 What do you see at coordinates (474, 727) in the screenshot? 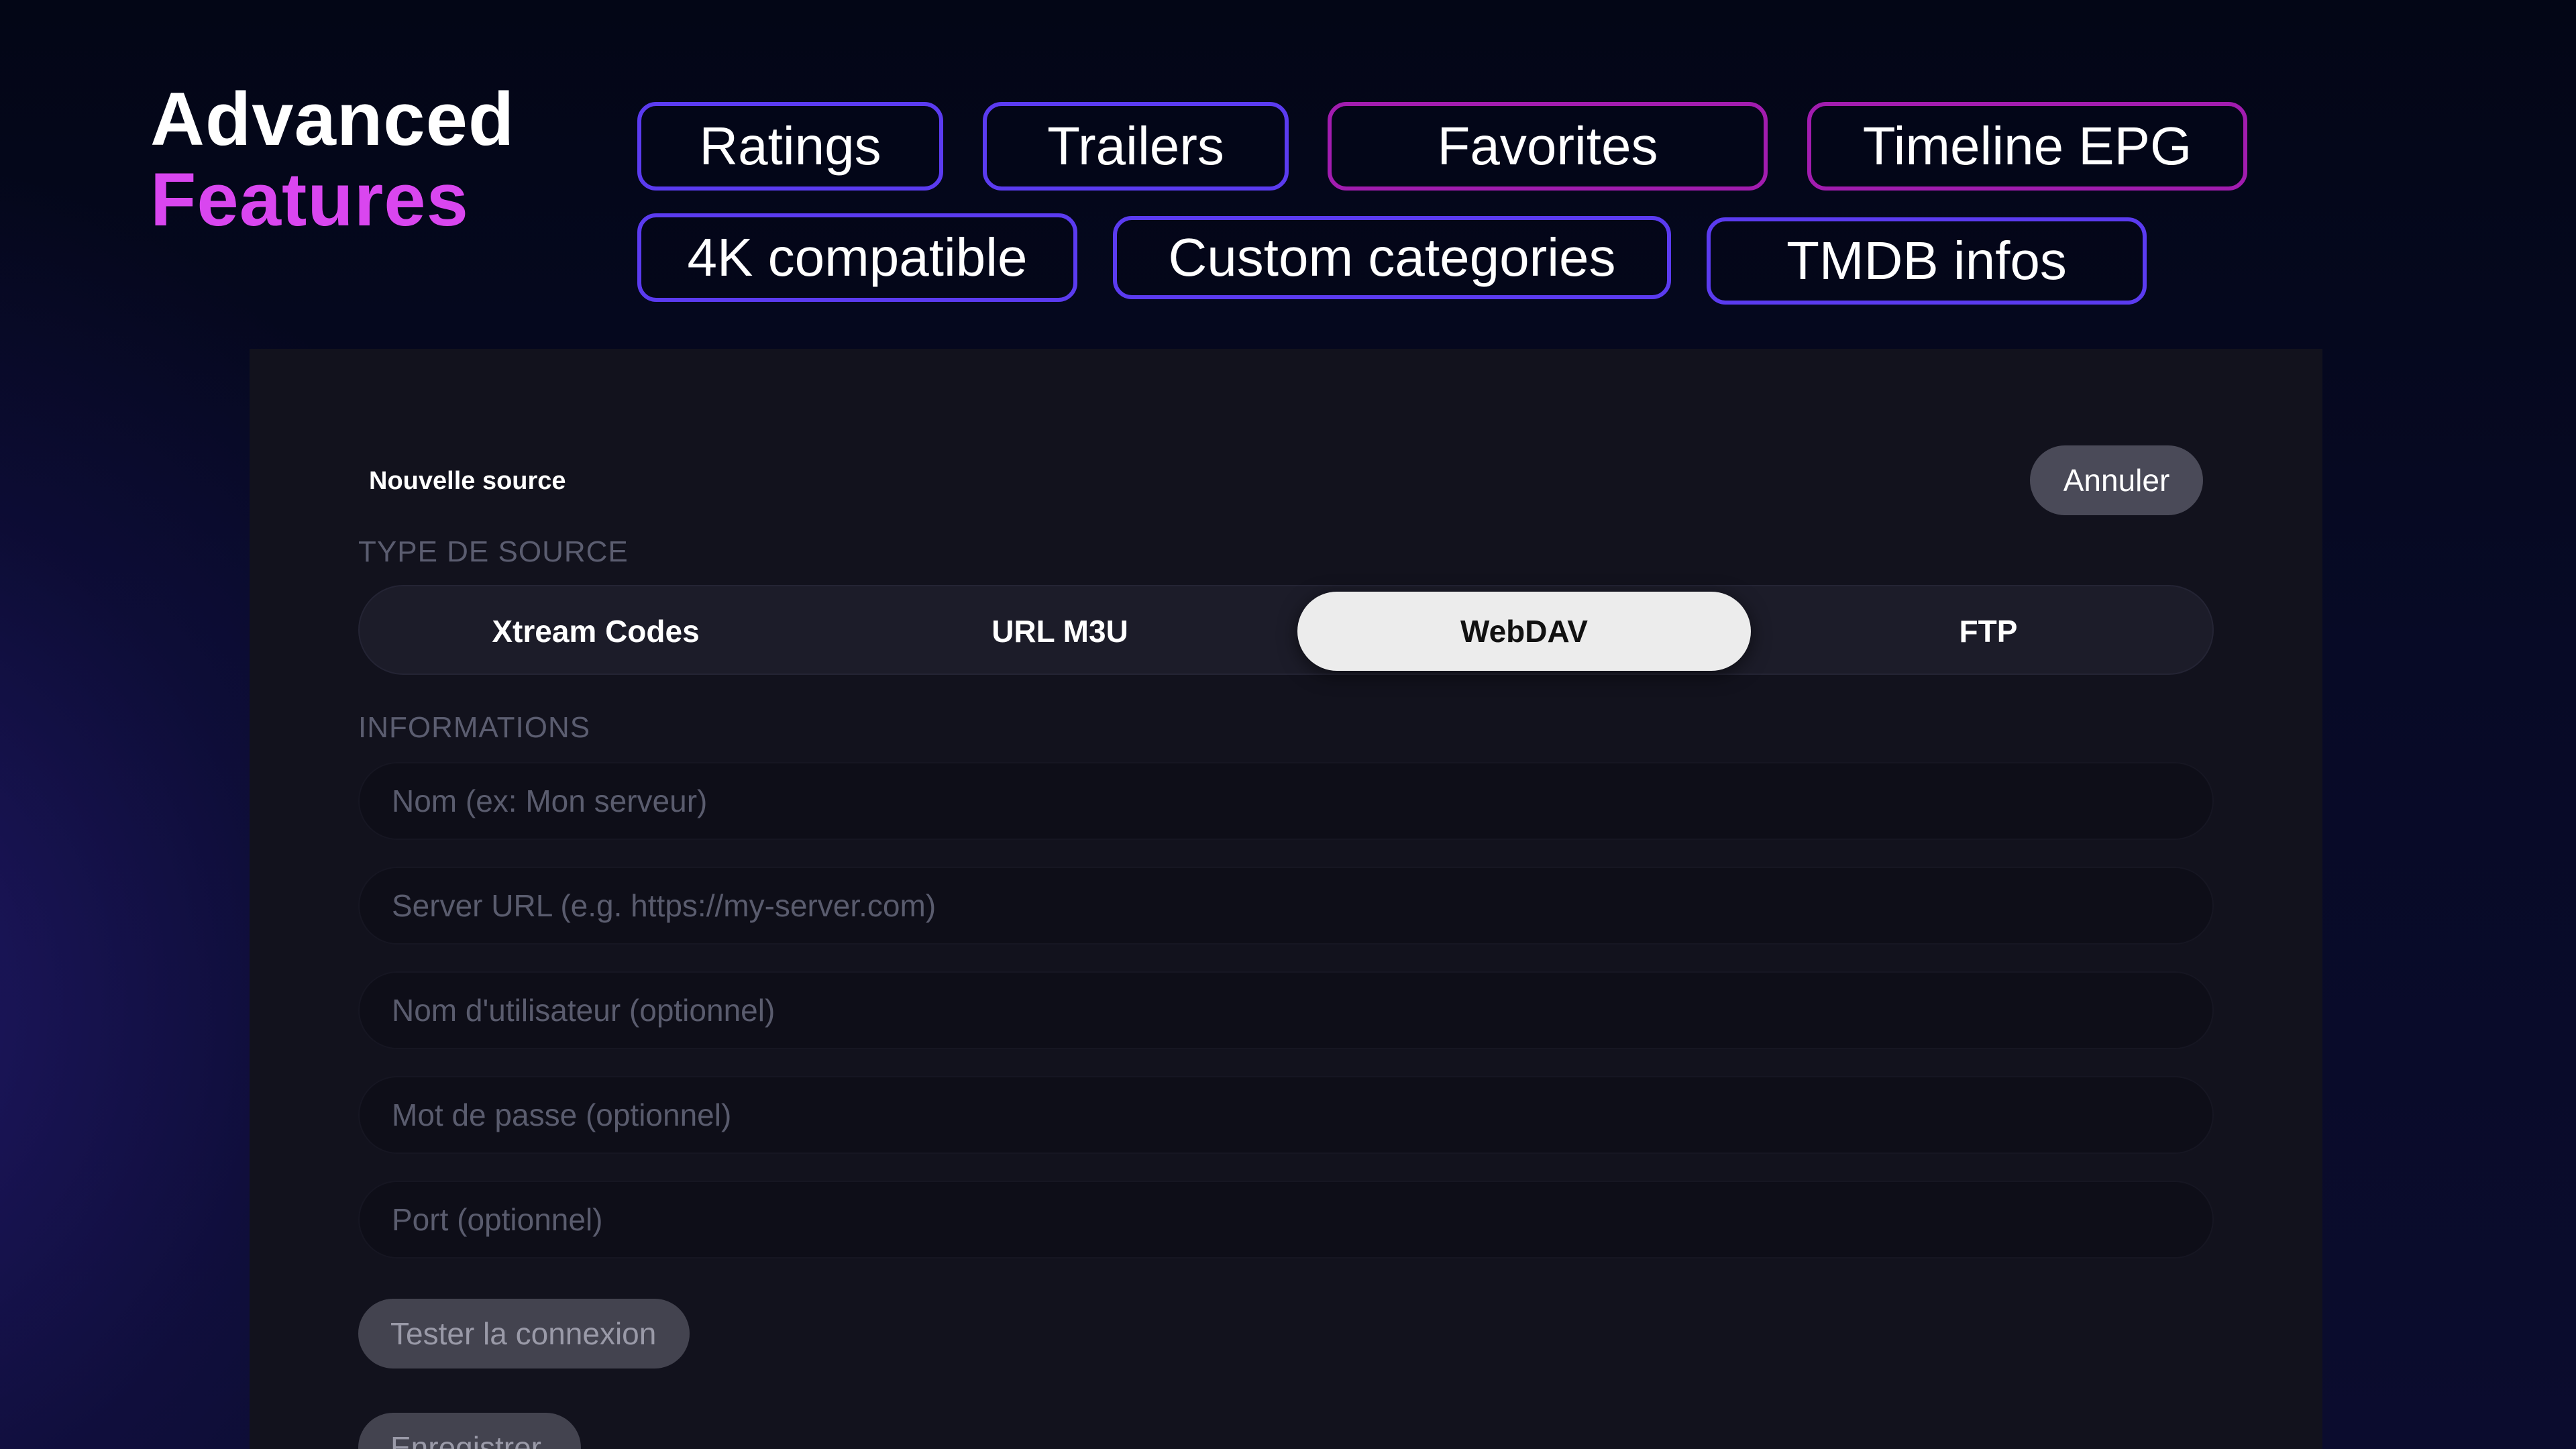
I see `informations-label: INFORMATIONS` at bounding box center [474, 727].